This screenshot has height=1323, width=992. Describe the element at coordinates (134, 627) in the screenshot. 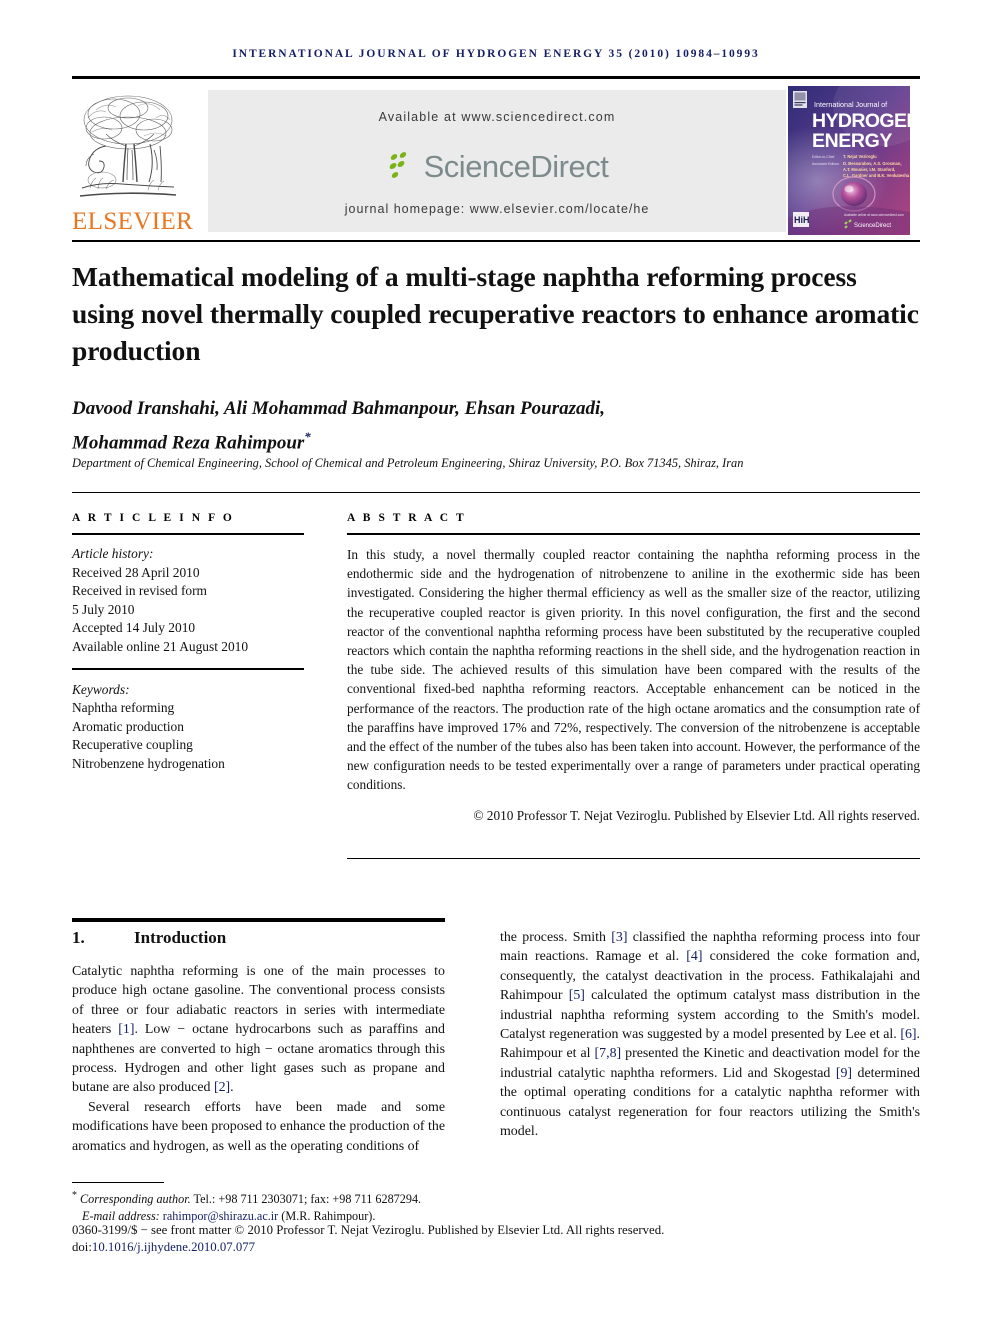

I see `history-item: Accepted 14 July 2010` at that location.